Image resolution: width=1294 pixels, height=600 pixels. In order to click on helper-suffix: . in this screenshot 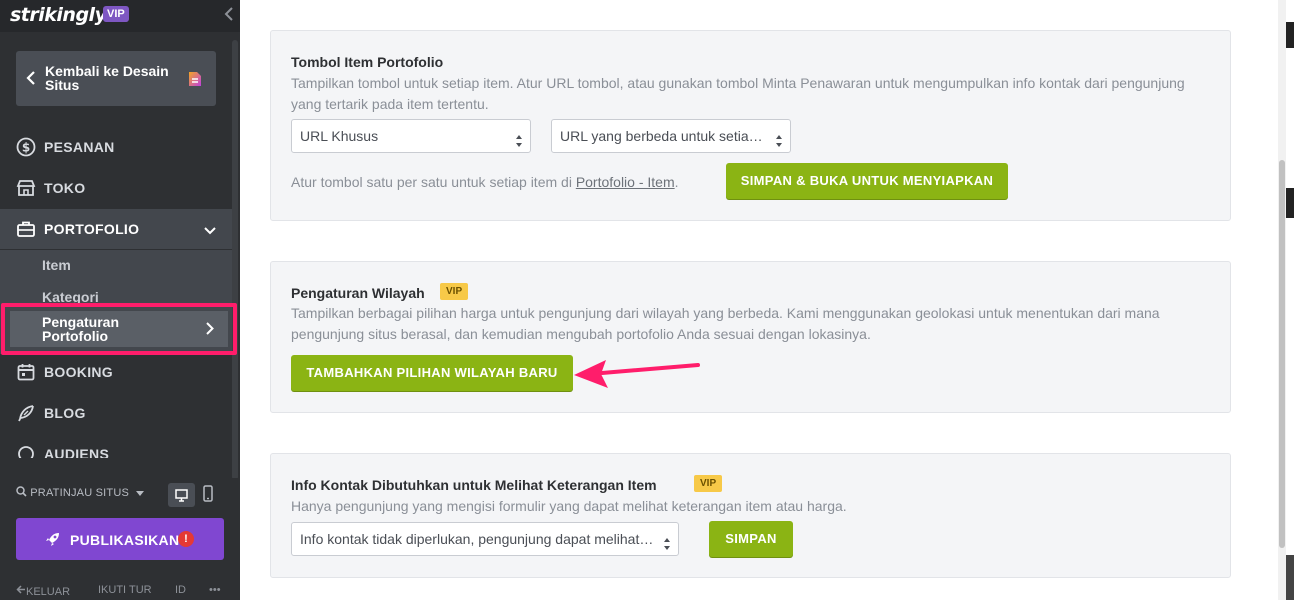, I will do `click(676, 182)`.